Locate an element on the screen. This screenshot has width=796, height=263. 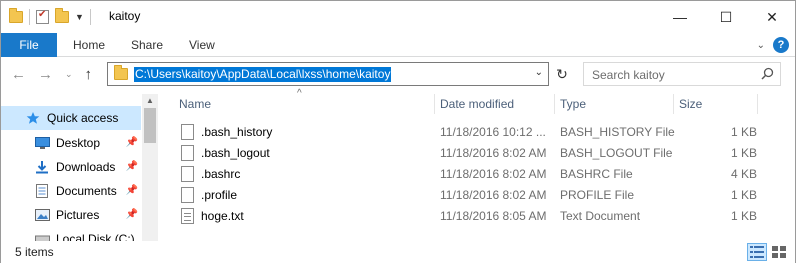
help-icon: ? is located at coordinates (781, 45).